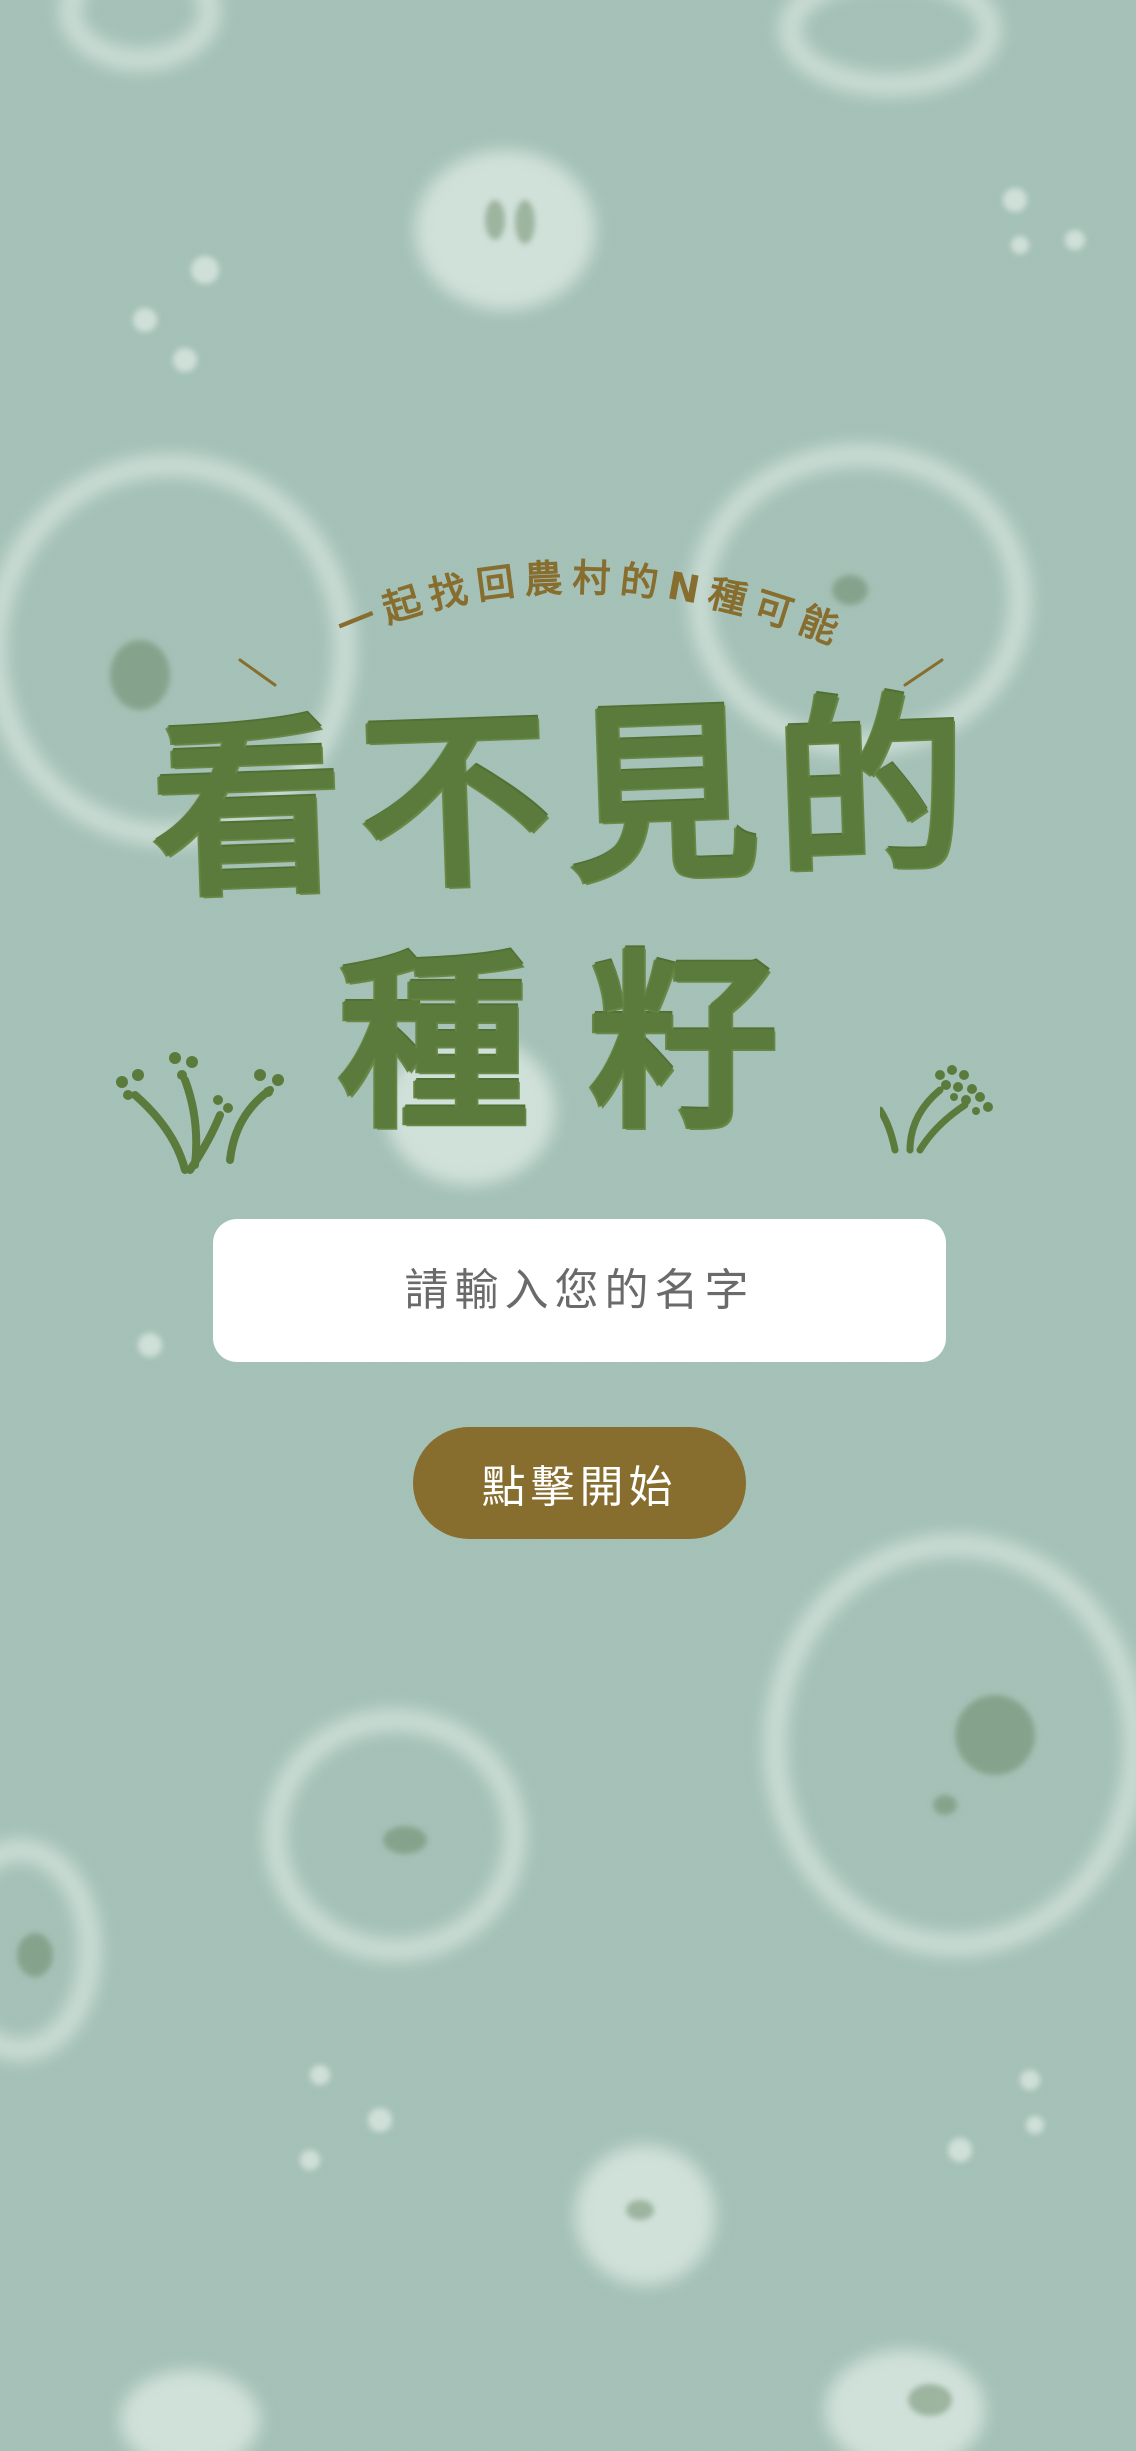 The width and height of the screenshot is (1136, 2451). I want to click on title-line-1: 看不見的, so click(568, 799).